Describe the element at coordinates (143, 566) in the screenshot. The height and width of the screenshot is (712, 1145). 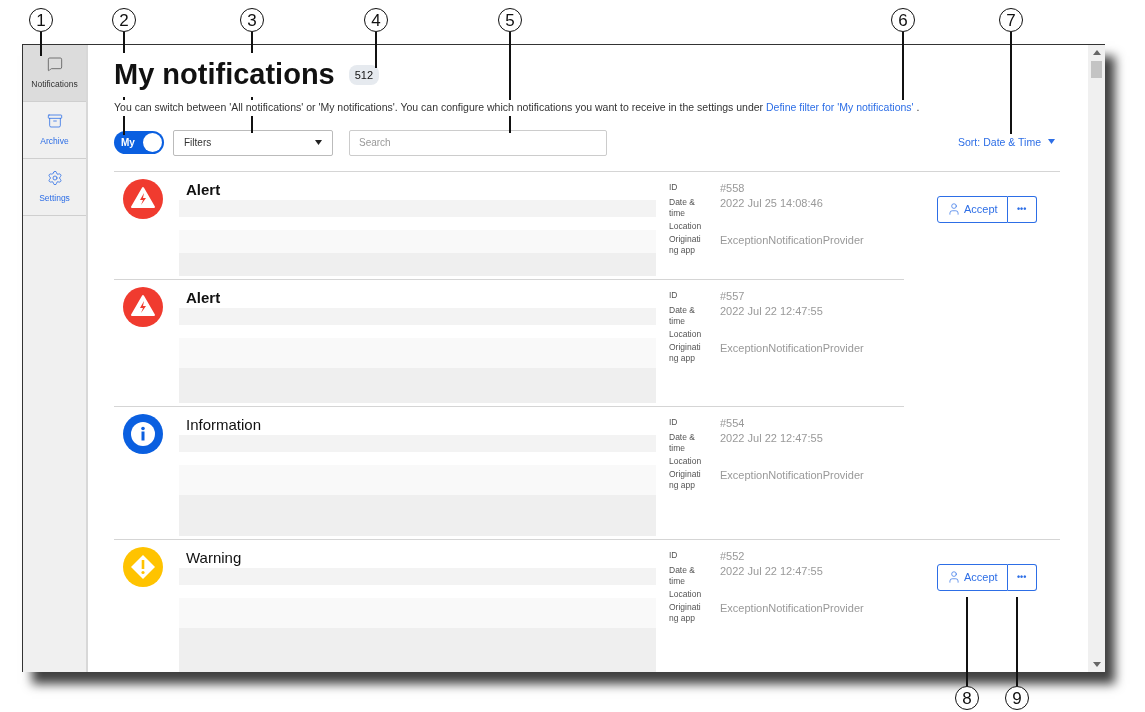
I see `warning-icon` at that location.